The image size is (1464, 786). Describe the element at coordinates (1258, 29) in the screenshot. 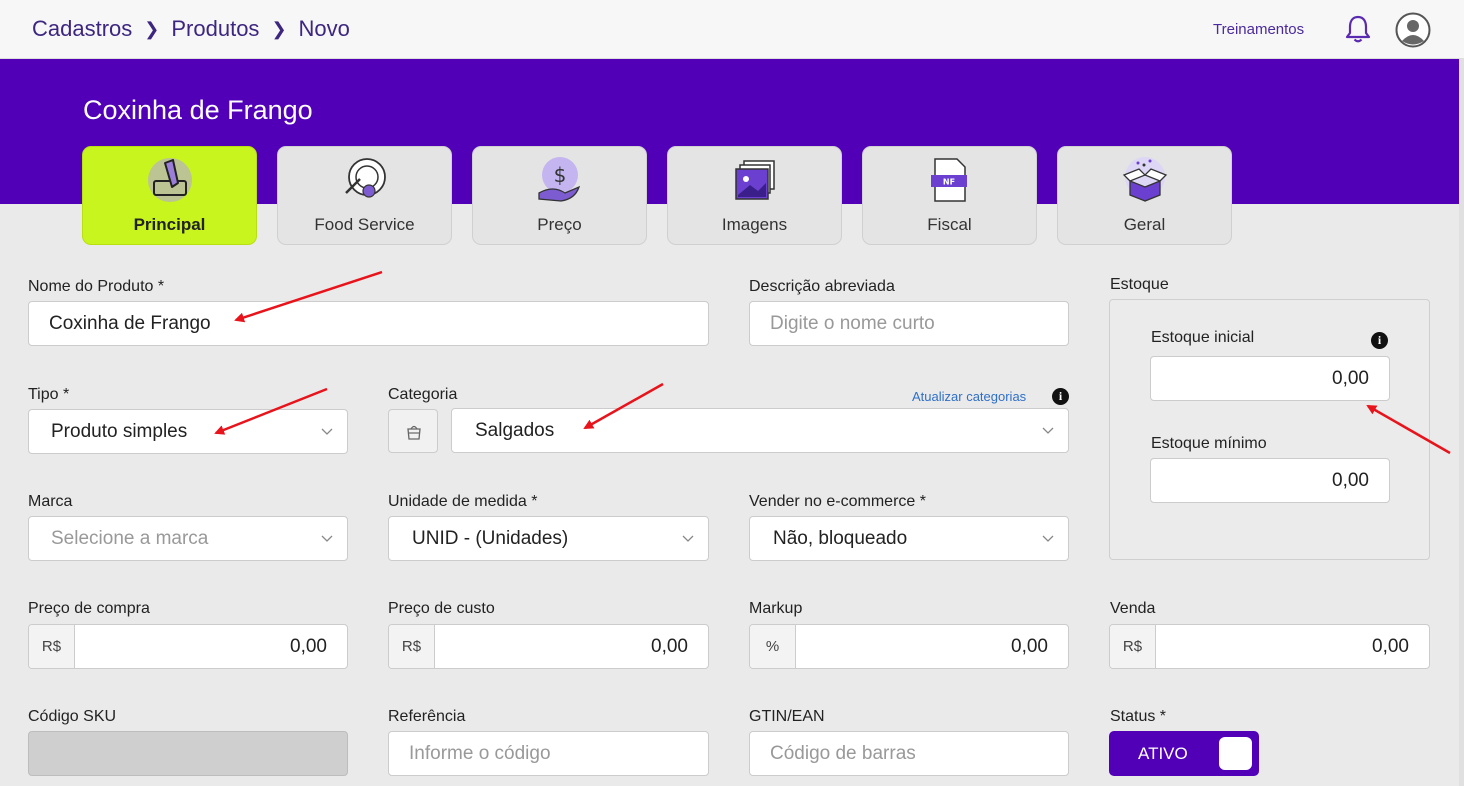

I see `trainings-link: Treinamentos` at that location.